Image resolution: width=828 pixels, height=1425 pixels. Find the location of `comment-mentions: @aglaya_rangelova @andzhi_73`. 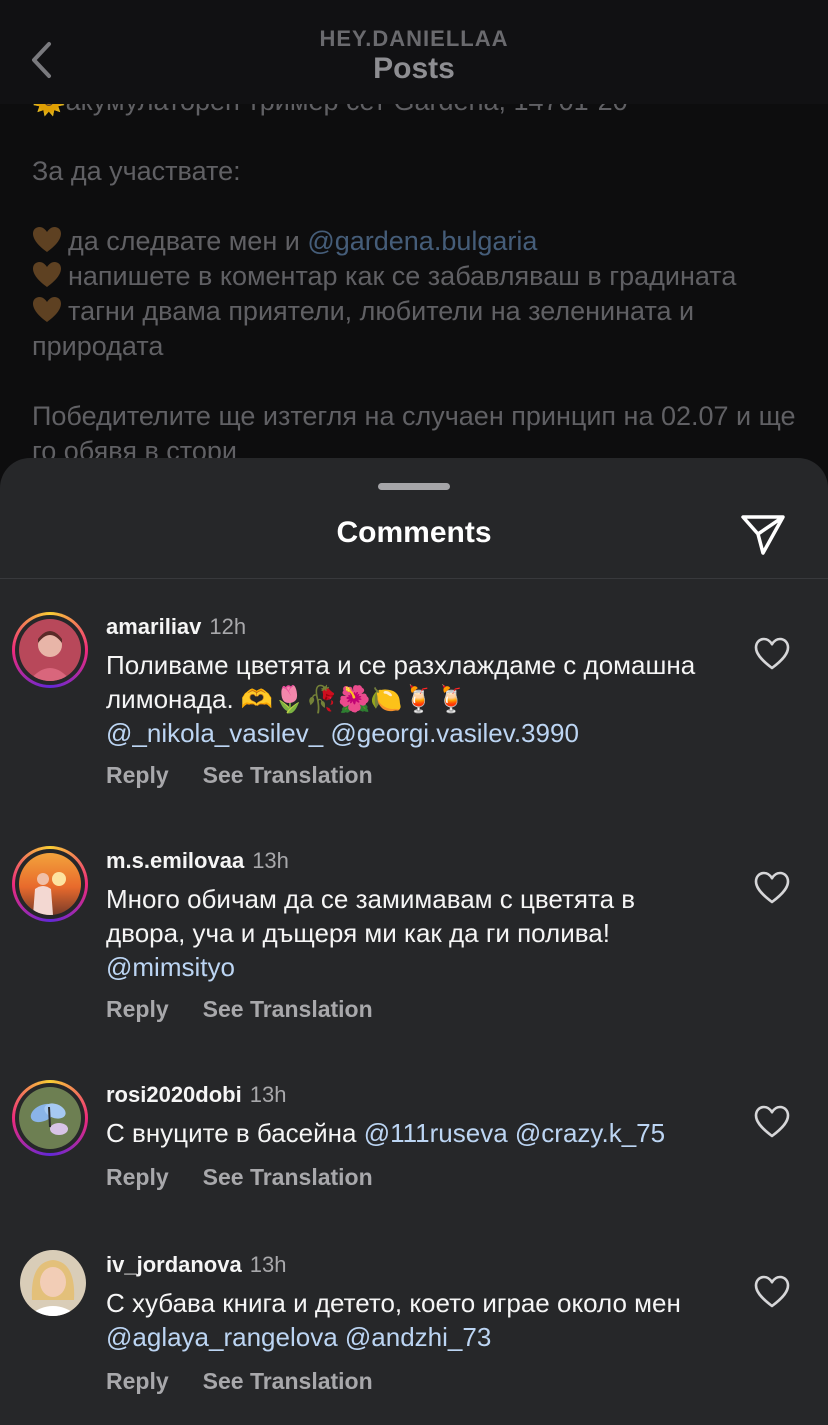

comment-mentions: @aglaya_rangelova @andzhi_73 is located at coordinates (298, 1337).